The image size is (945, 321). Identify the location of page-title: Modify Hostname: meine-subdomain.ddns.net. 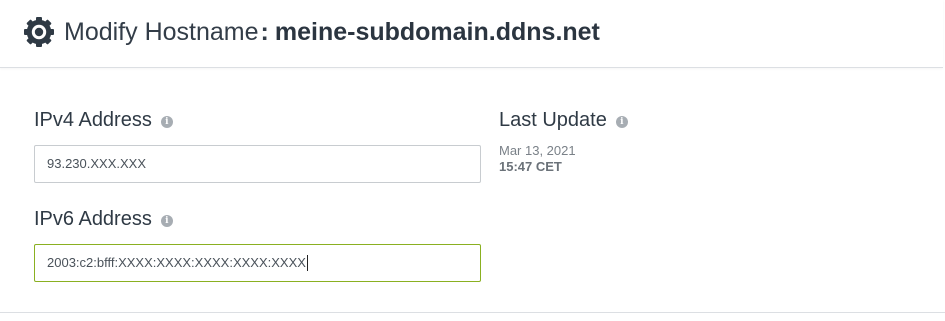
(332, 32).